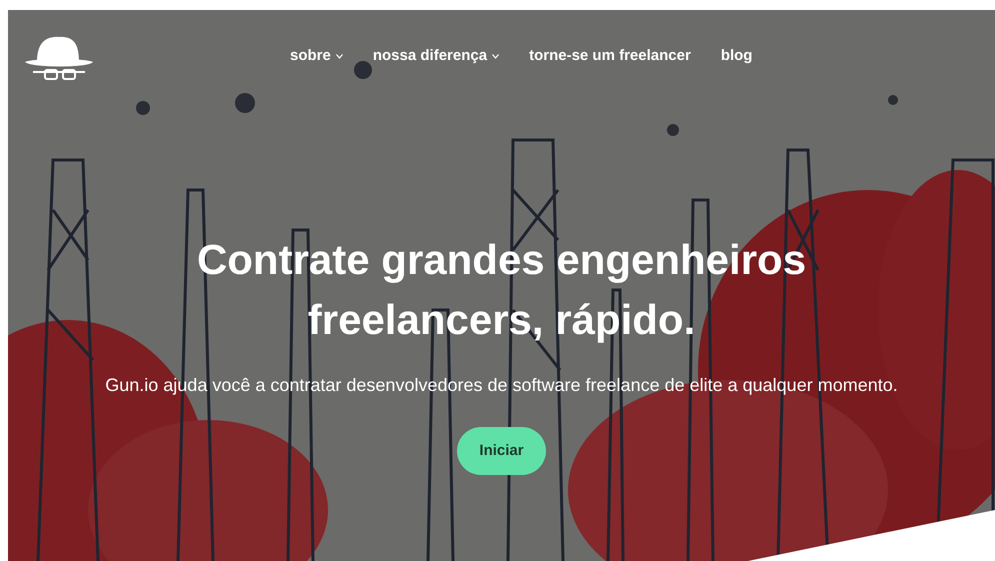  Describe the element at coordinates (501, 385) in the screenshot. I see `hero-subtitle: Gun.io ajuda você a contratar desenvolvedores de software freelance de elite a qualquer momento.` at that location.